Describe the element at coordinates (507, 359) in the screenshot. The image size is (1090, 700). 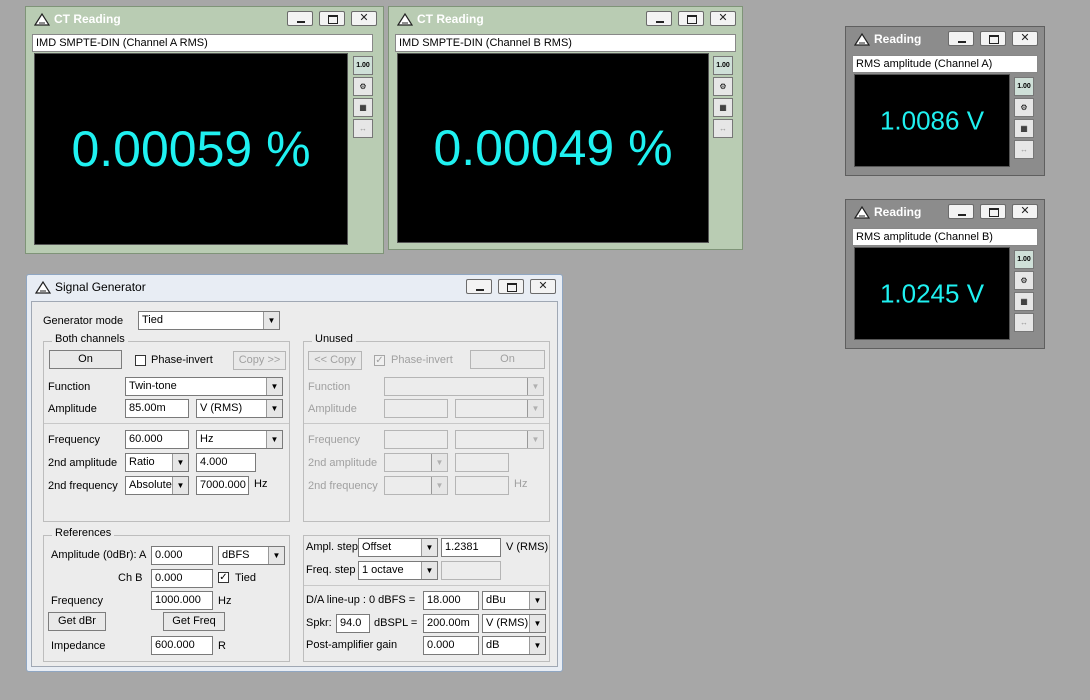
I see `unused-on-button: On` at that location.